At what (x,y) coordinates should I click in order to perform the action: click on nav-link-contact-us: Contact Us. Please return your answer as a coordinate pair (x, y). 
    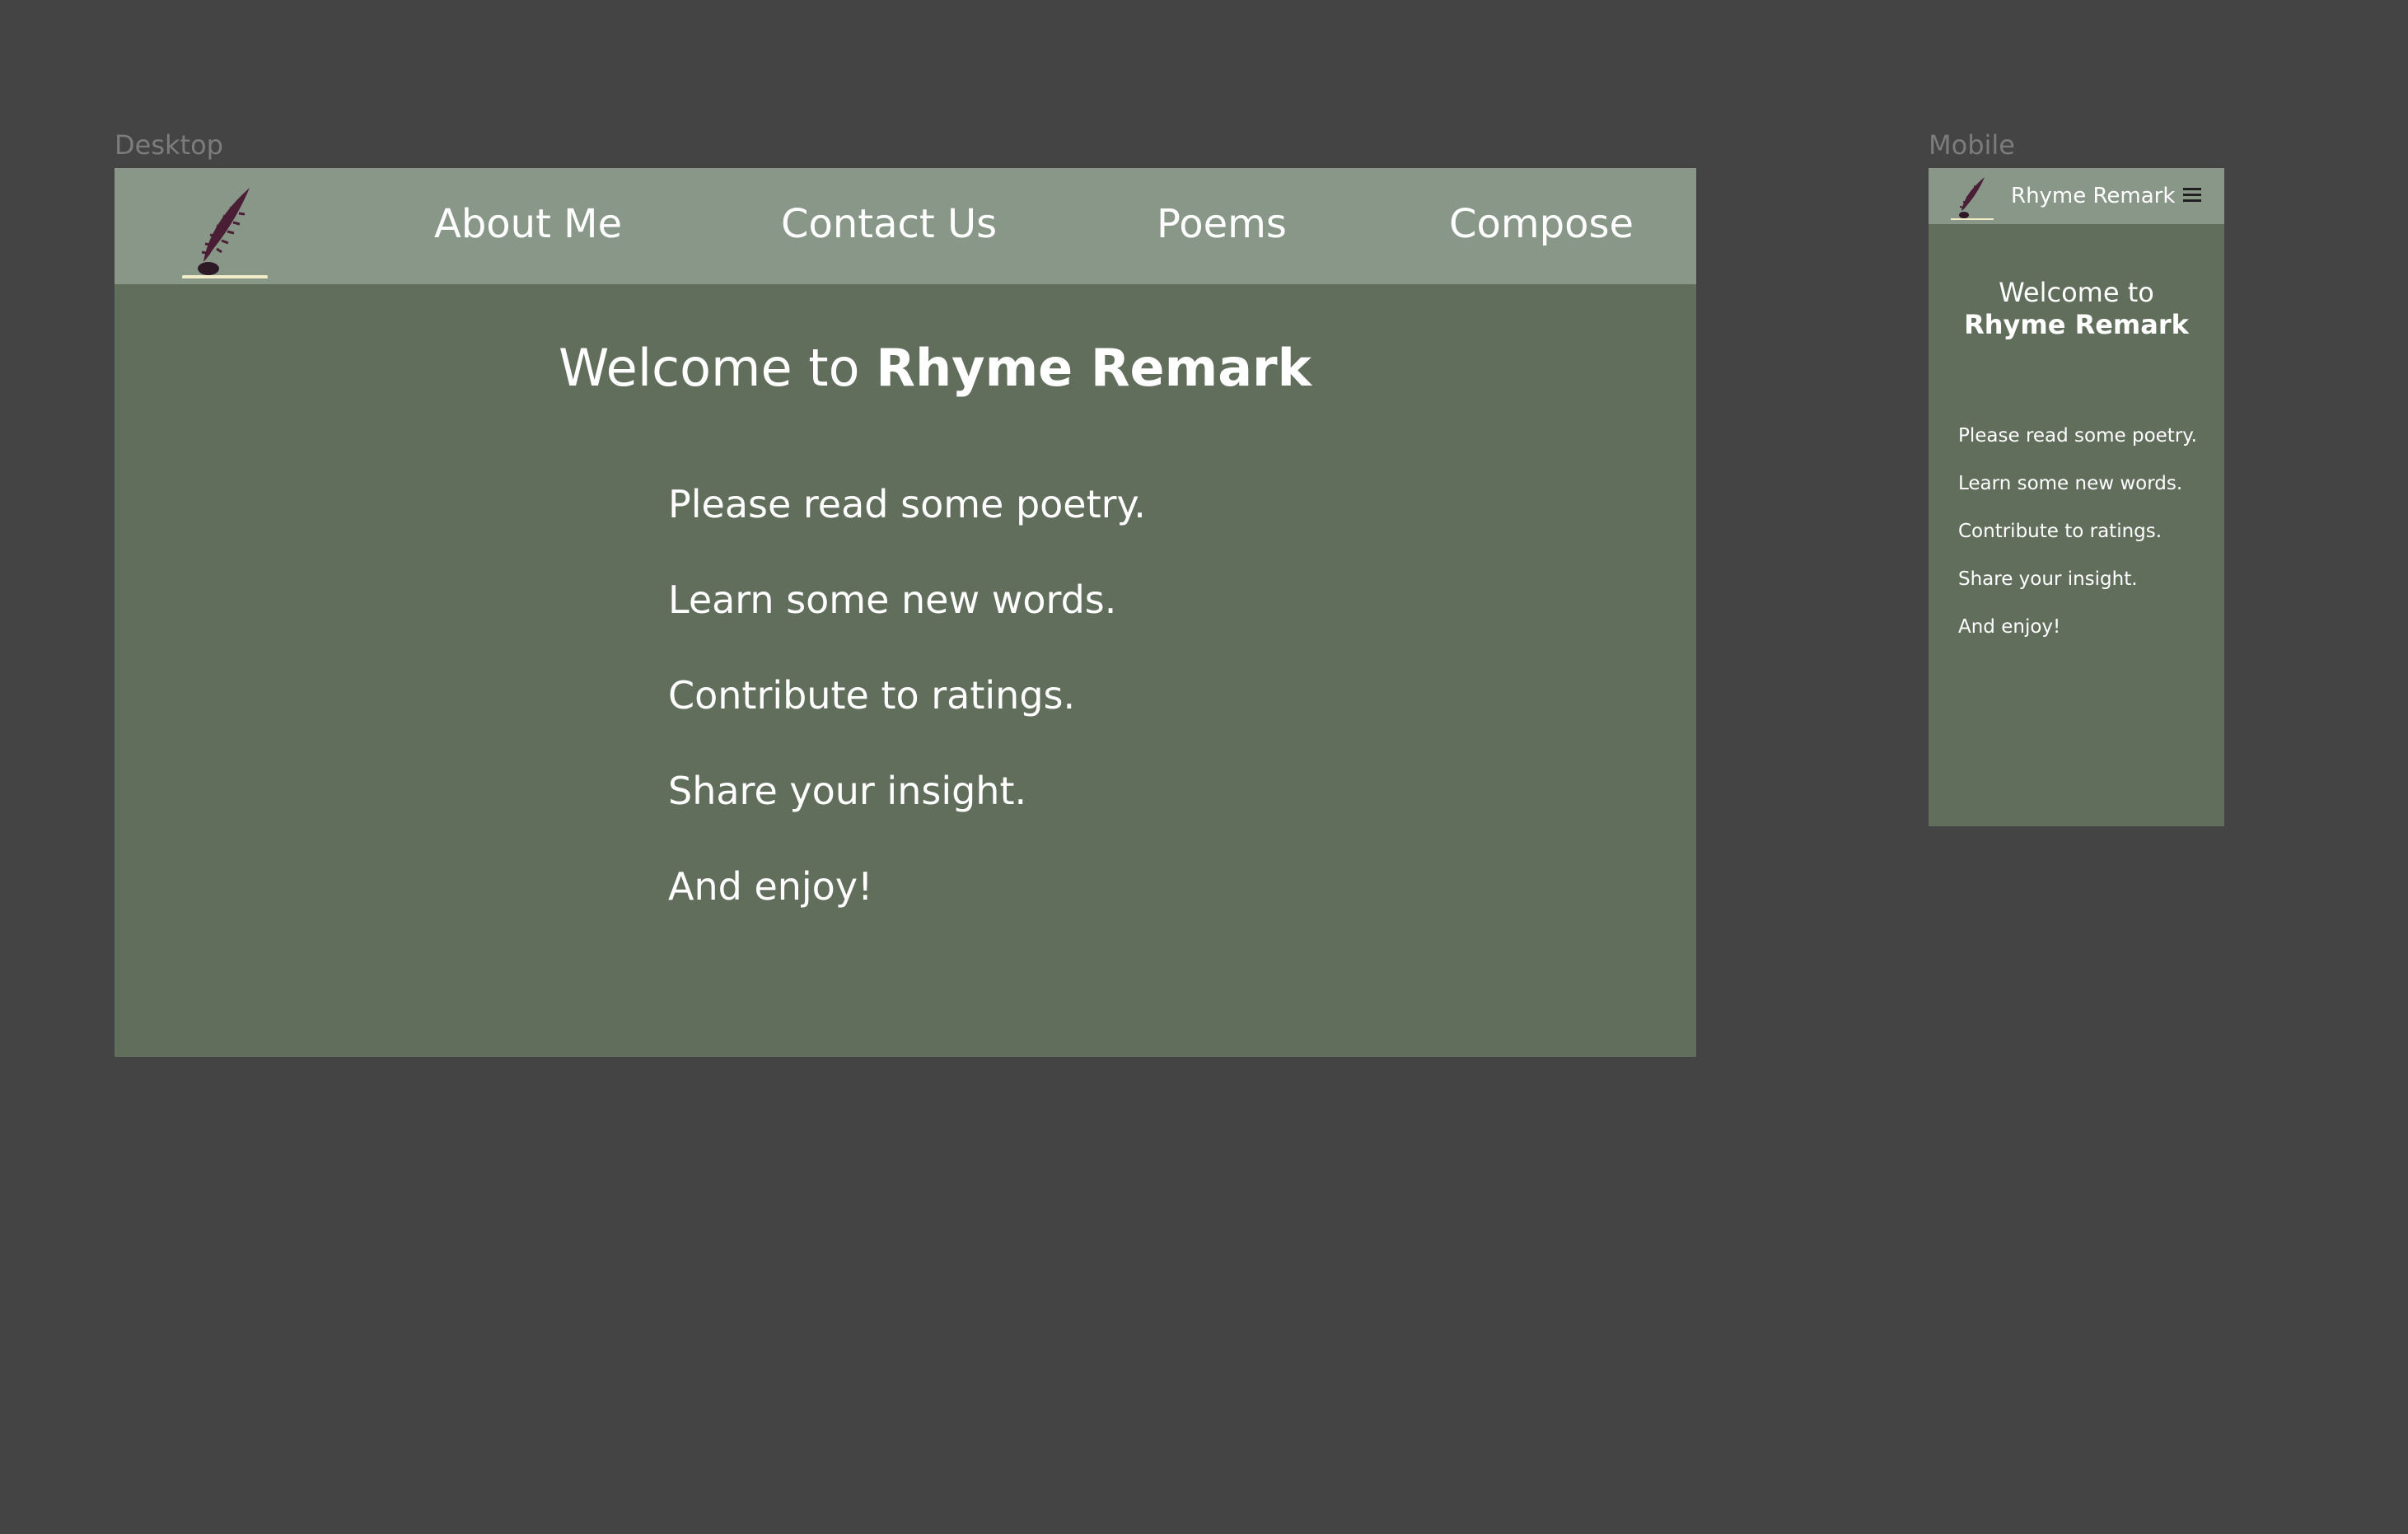
    Looking at the image, I should click on (889, 225).